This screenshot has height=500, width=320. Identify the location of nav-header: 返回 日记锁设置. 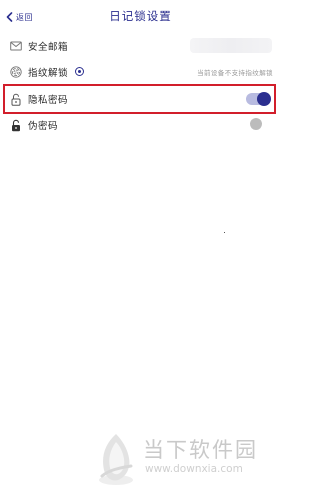
(140, 17).